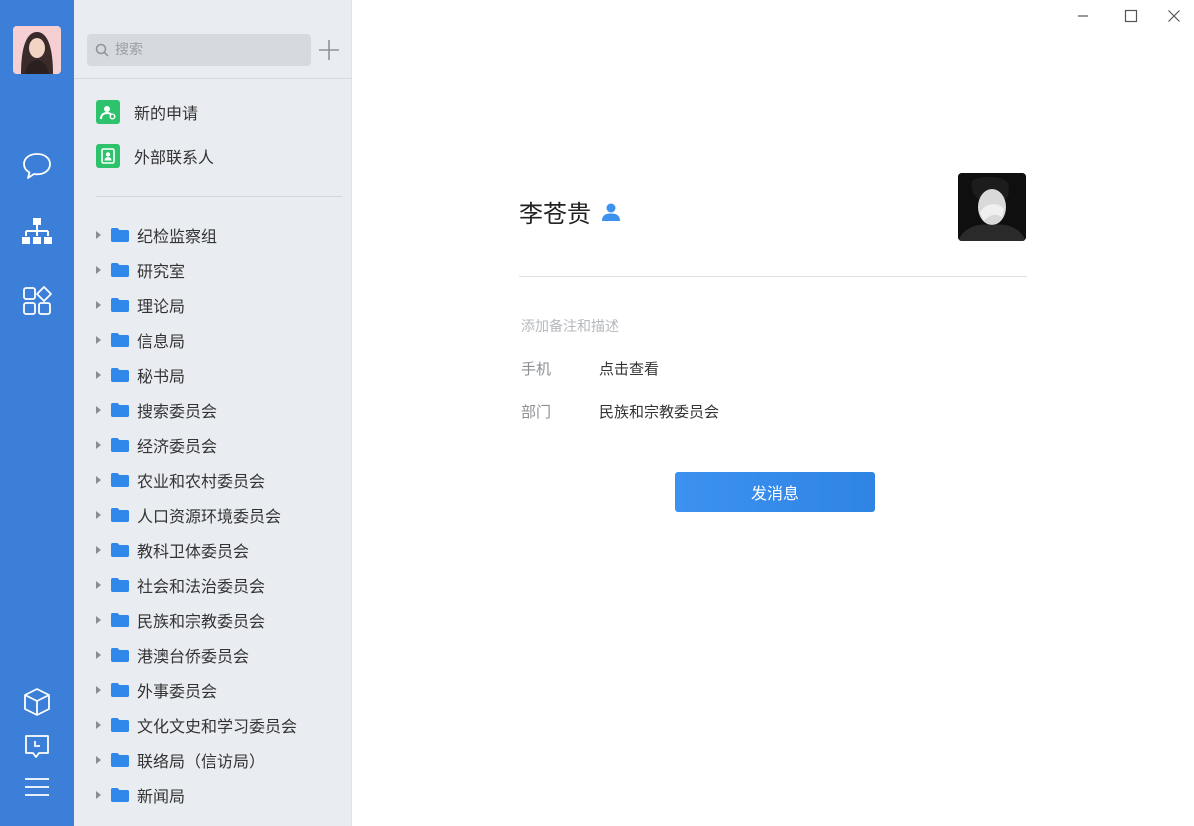 Image resolution: width=1194 pixels, height=826 pixels. I want to click on department-name: 农业和农村委员会, so click(201, 481).